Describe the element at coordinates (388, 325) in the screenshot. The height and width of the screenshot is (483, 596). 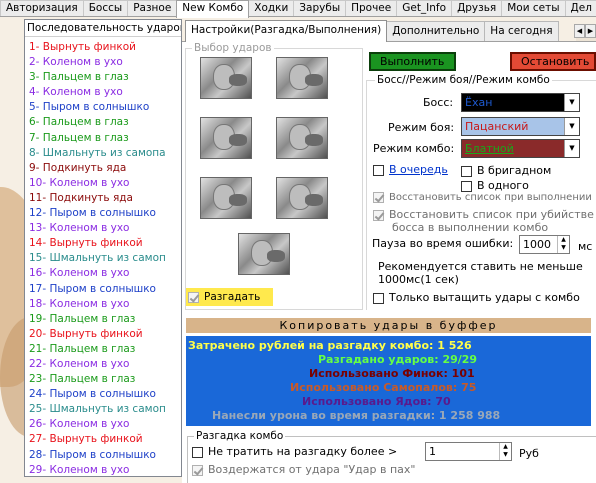
I see `copy-strikes-button: Копировать удары в буффер` at that location.